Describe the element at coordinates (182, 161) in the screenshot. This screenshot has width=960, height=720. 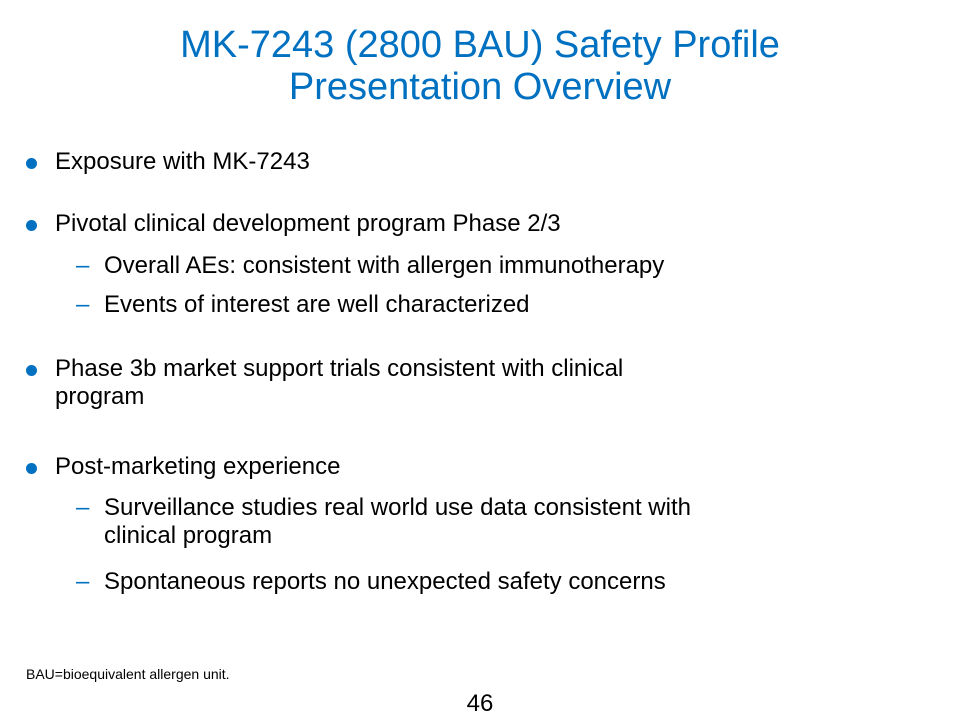
I see `bullet-text: Exposure with MK-7243` at that location.